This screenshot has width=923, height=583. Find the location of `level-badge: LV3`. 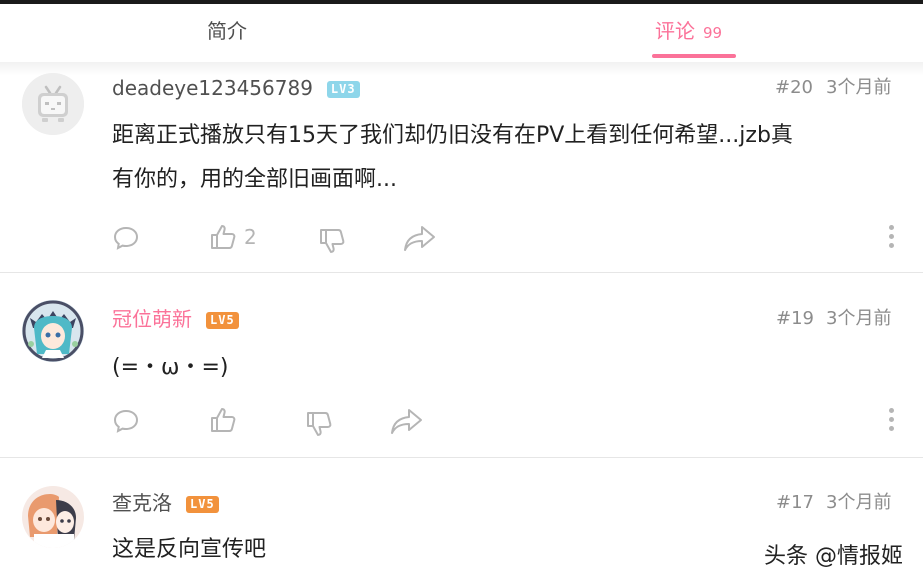

level-badge: LV3 is located at coordinates (343, 89).